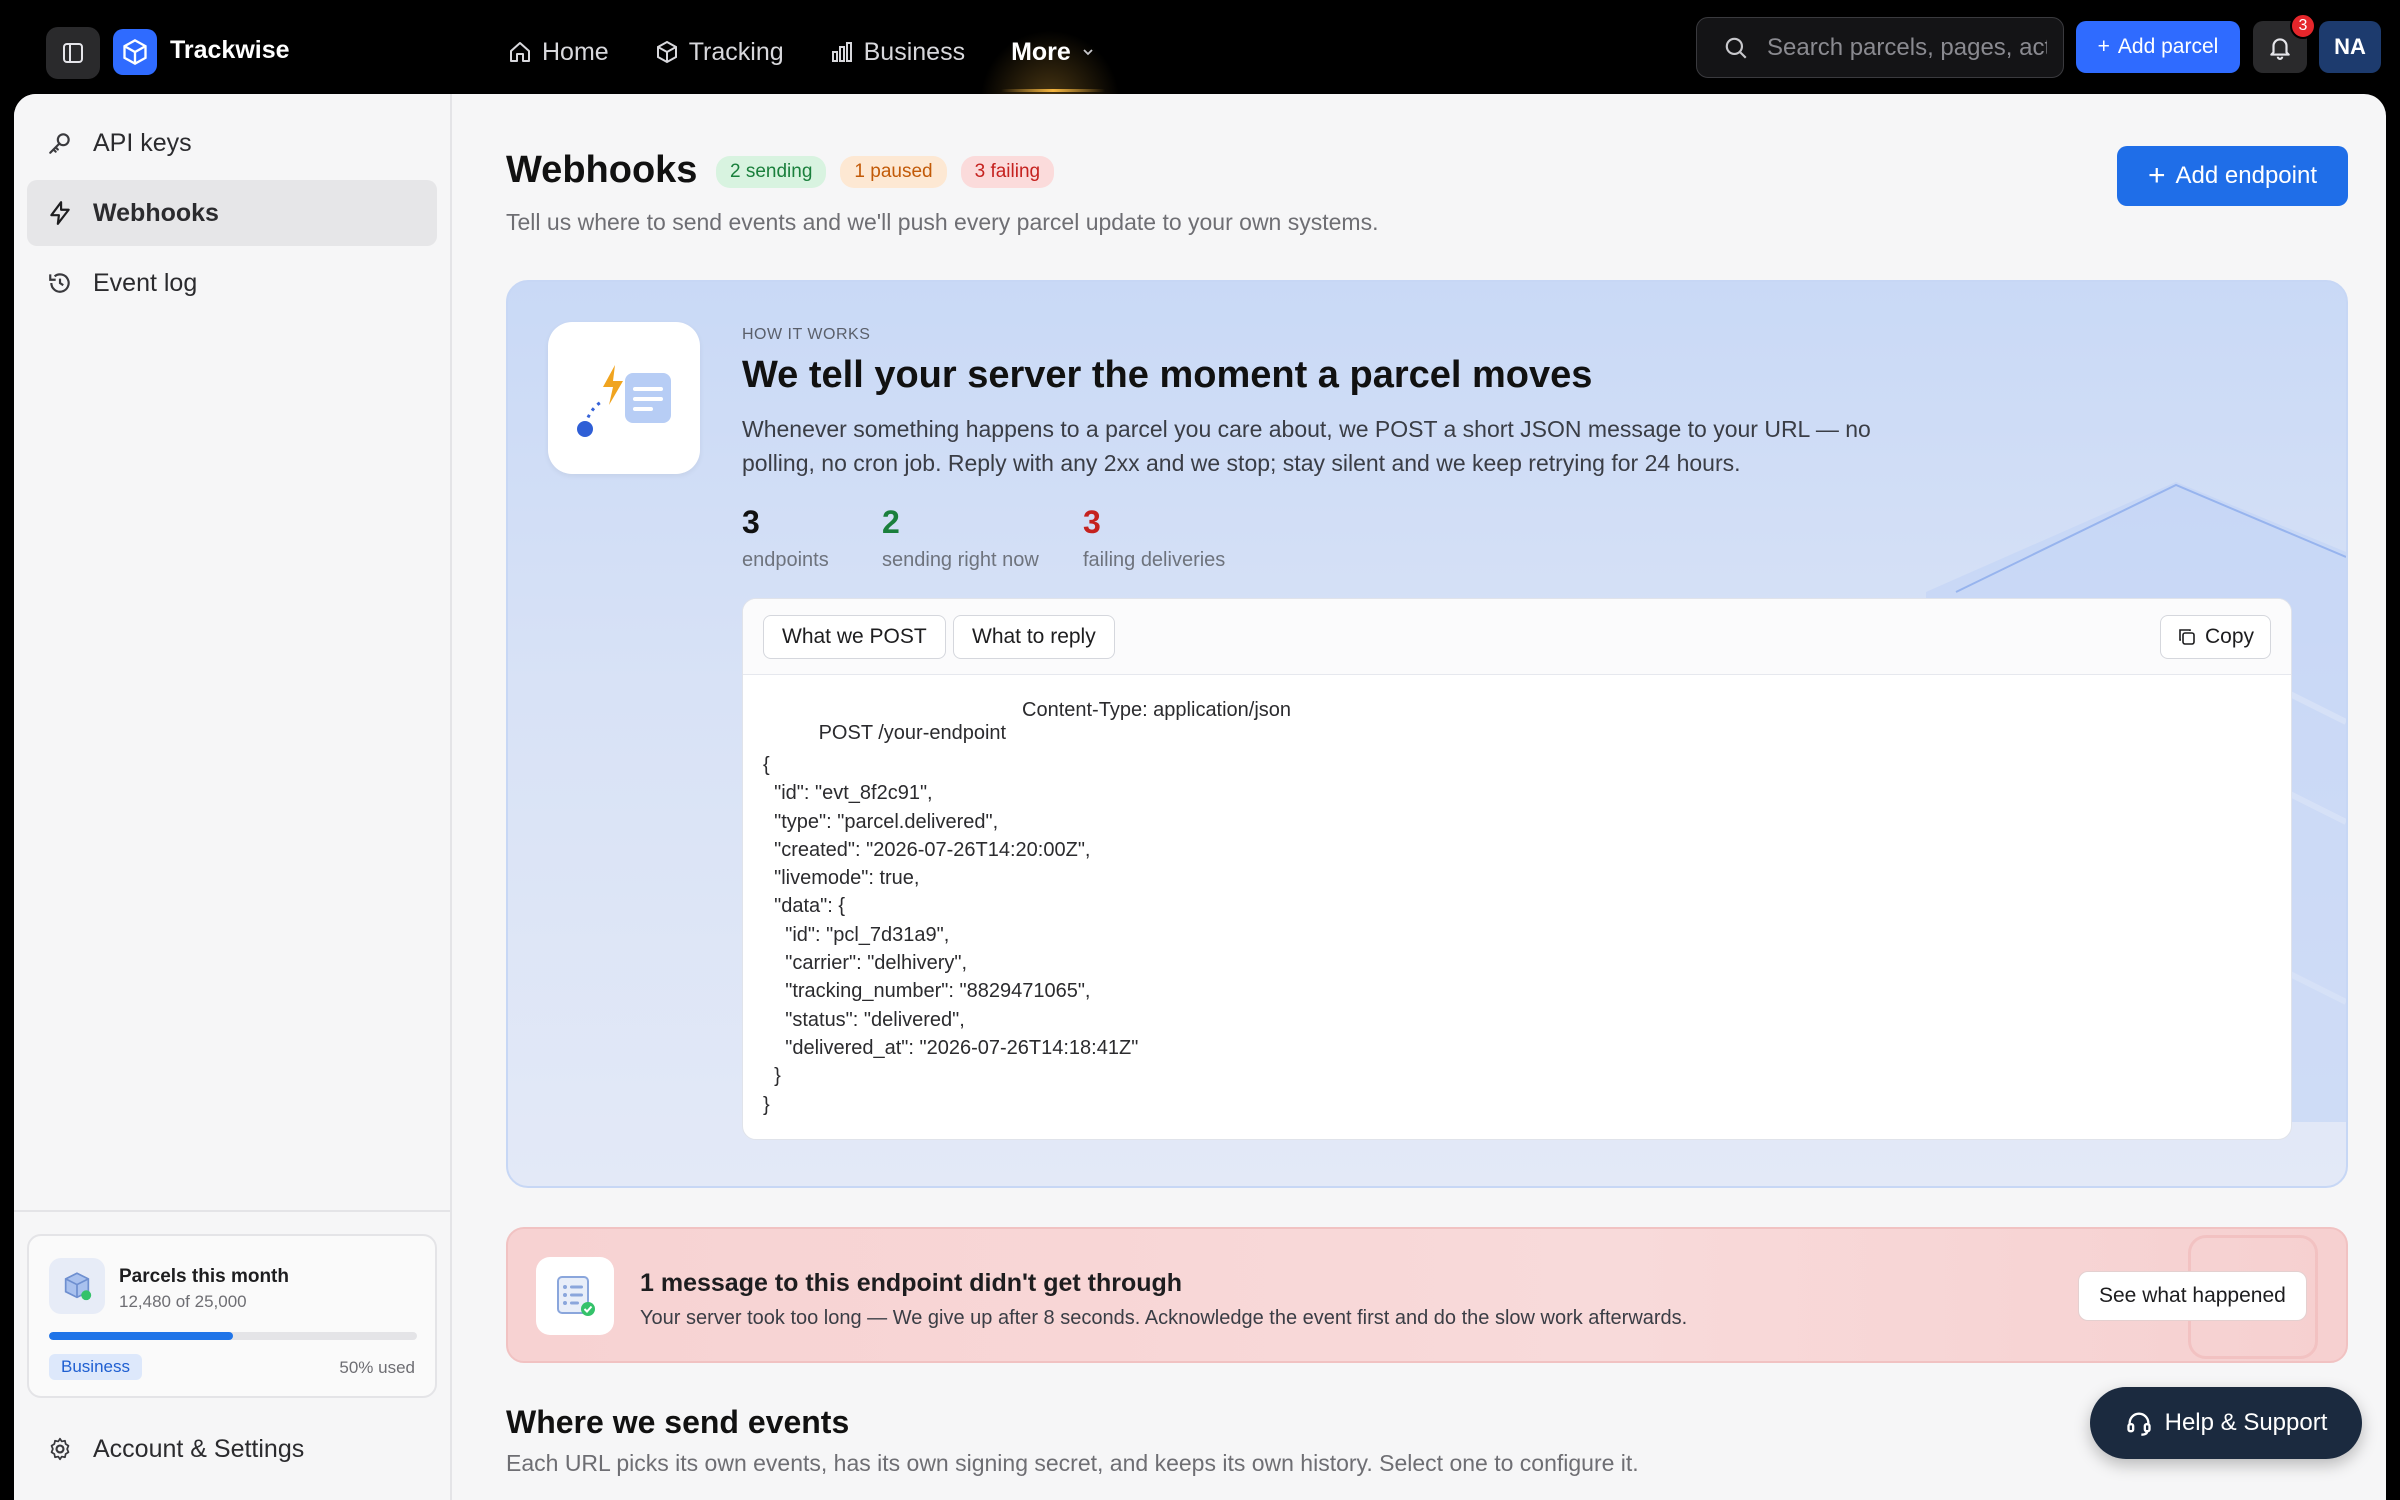 The width and height of the screenshot is (2400, 1500). I want to click on document-check-icon, so click(575, 1296).